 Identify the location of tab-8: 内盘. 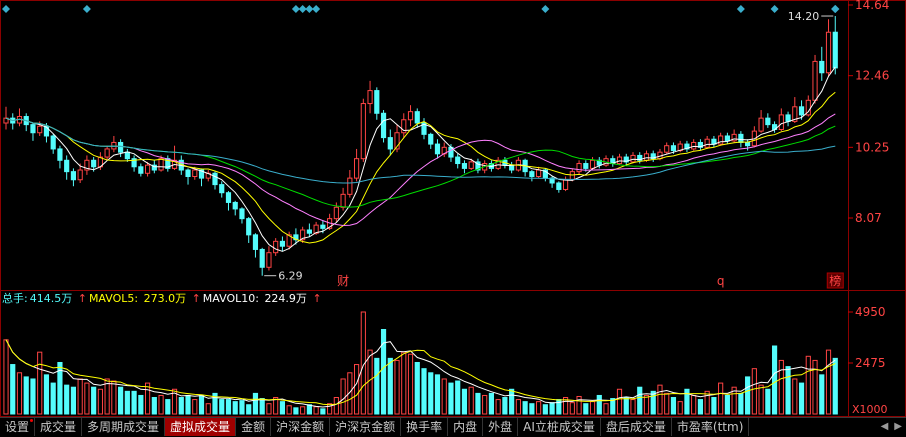
(466, 427).